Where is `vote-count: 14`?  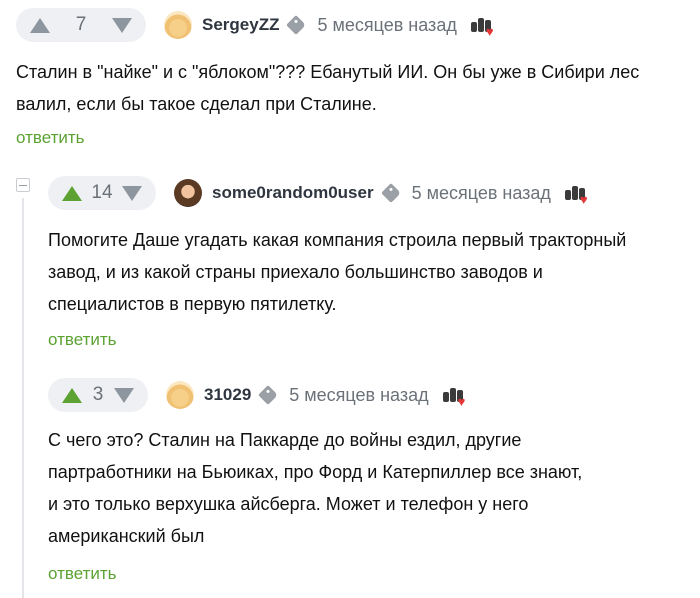
vote-count: 14 is located at coordinates (102, 192).